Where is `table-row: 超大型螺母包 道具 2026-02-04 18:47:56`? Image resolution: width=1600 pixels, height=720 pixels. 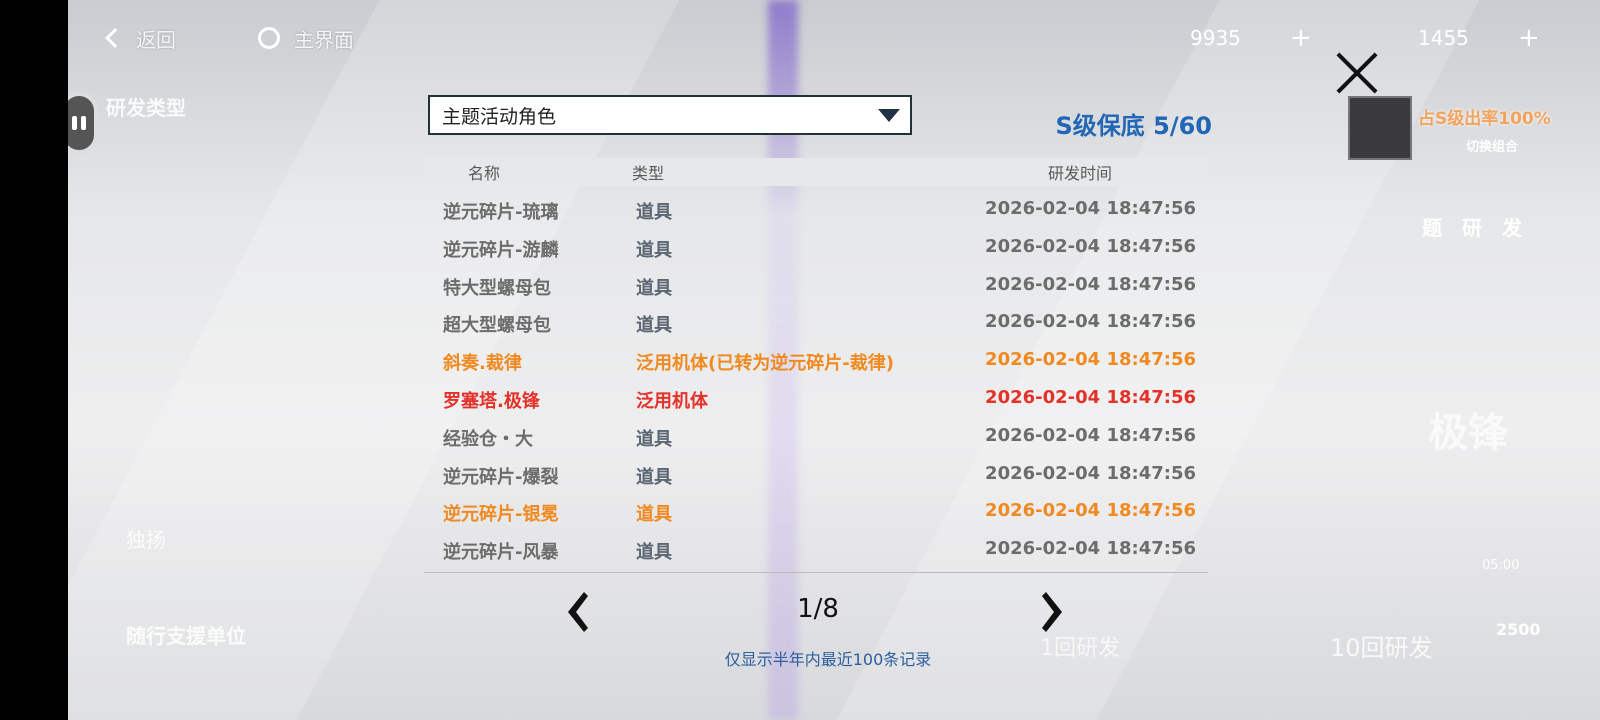 table-row: 超大型螺母包 道具 2026-02-04 18:47:56 is located at coordinates (820, 322).